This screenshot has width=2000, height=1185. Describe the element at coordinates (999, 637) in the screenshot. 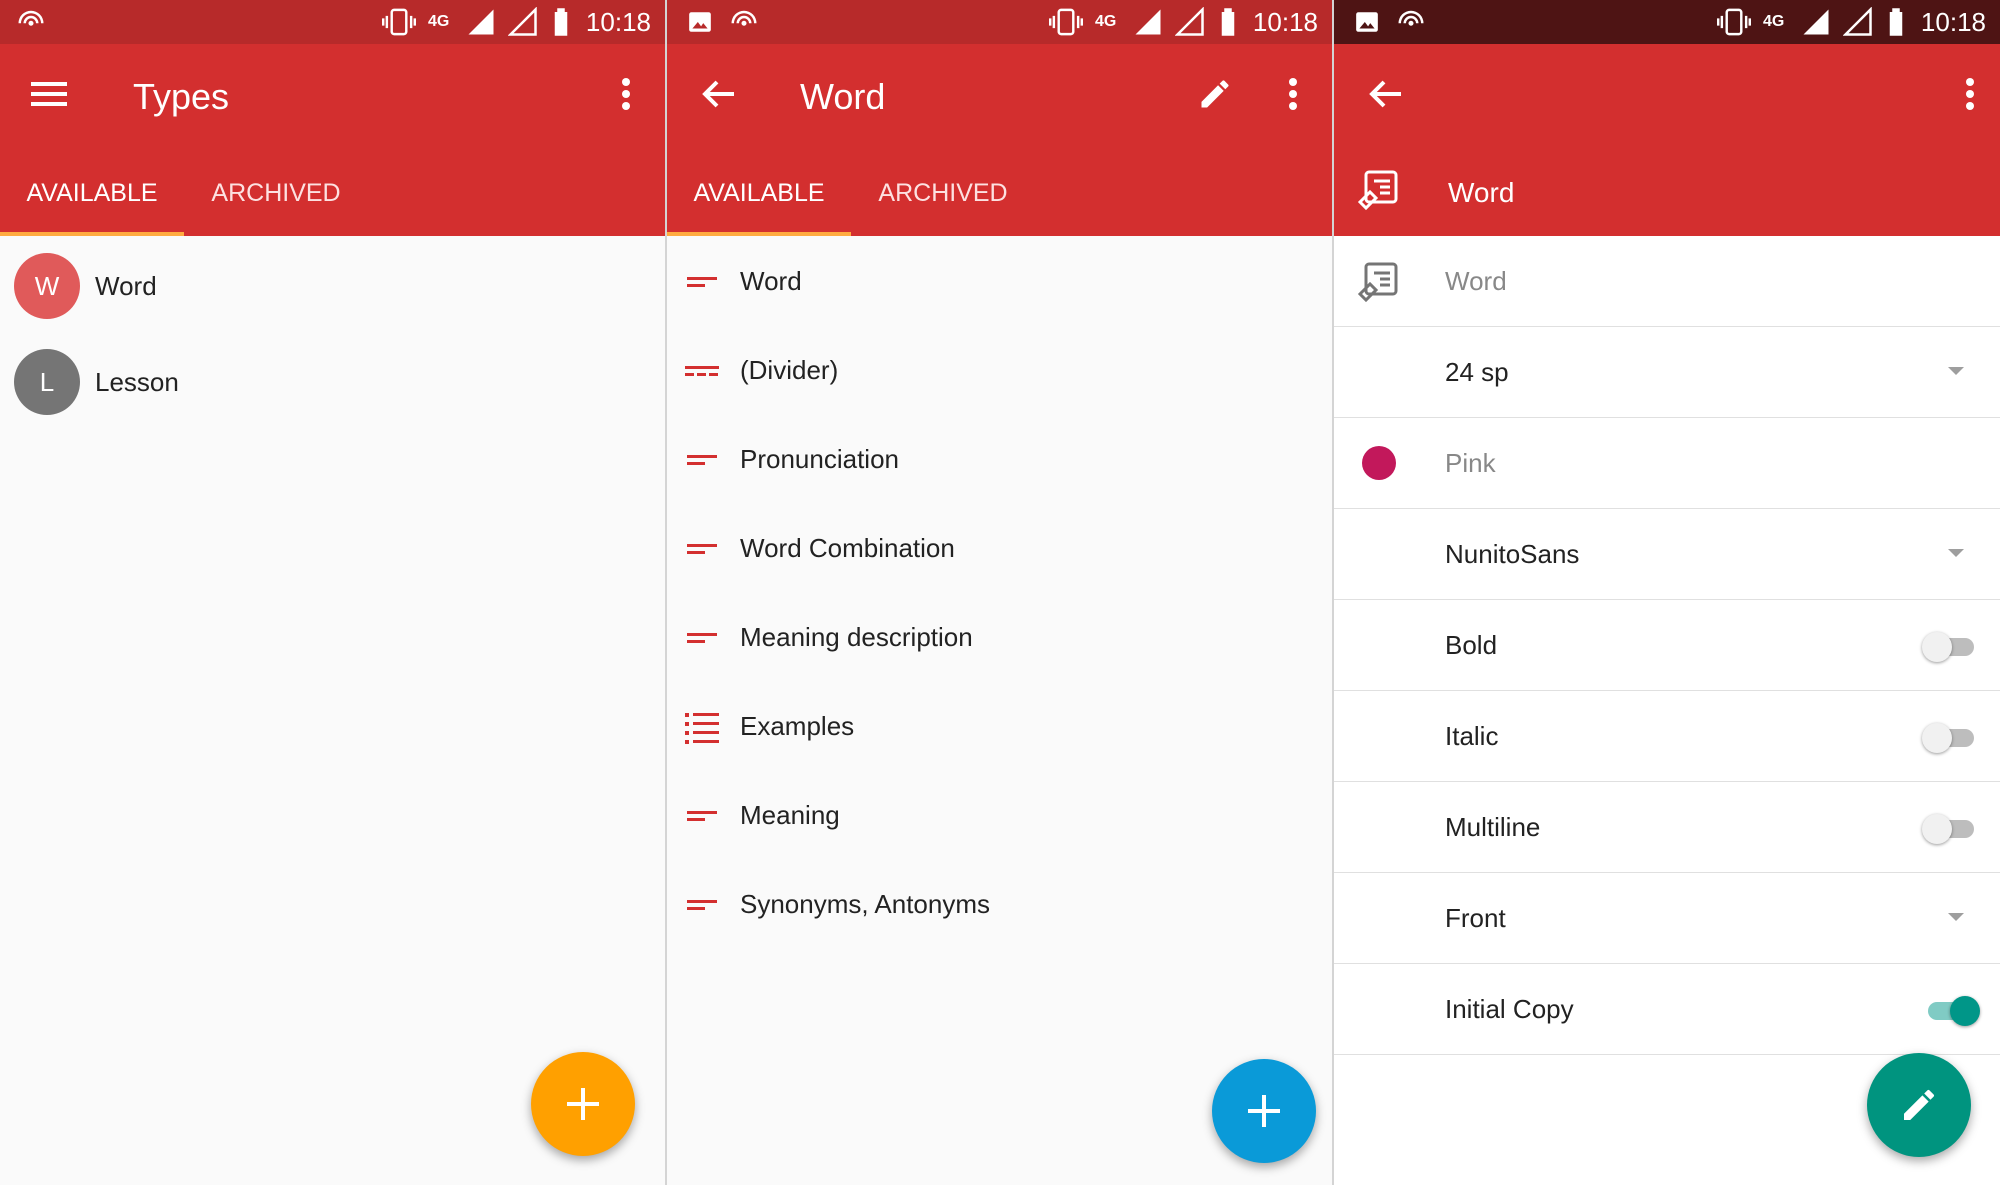

I see `field-item: Meaning description` at that location.